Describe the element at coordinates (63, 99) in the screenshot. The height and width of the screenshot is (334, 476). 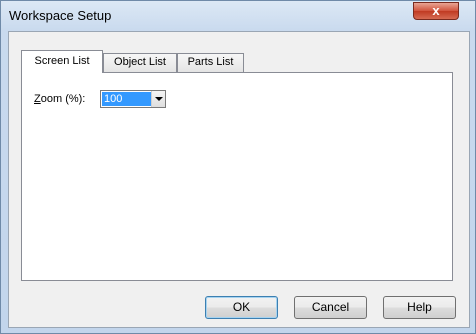
I see `zoom-label-text: oom (%):` at that location.